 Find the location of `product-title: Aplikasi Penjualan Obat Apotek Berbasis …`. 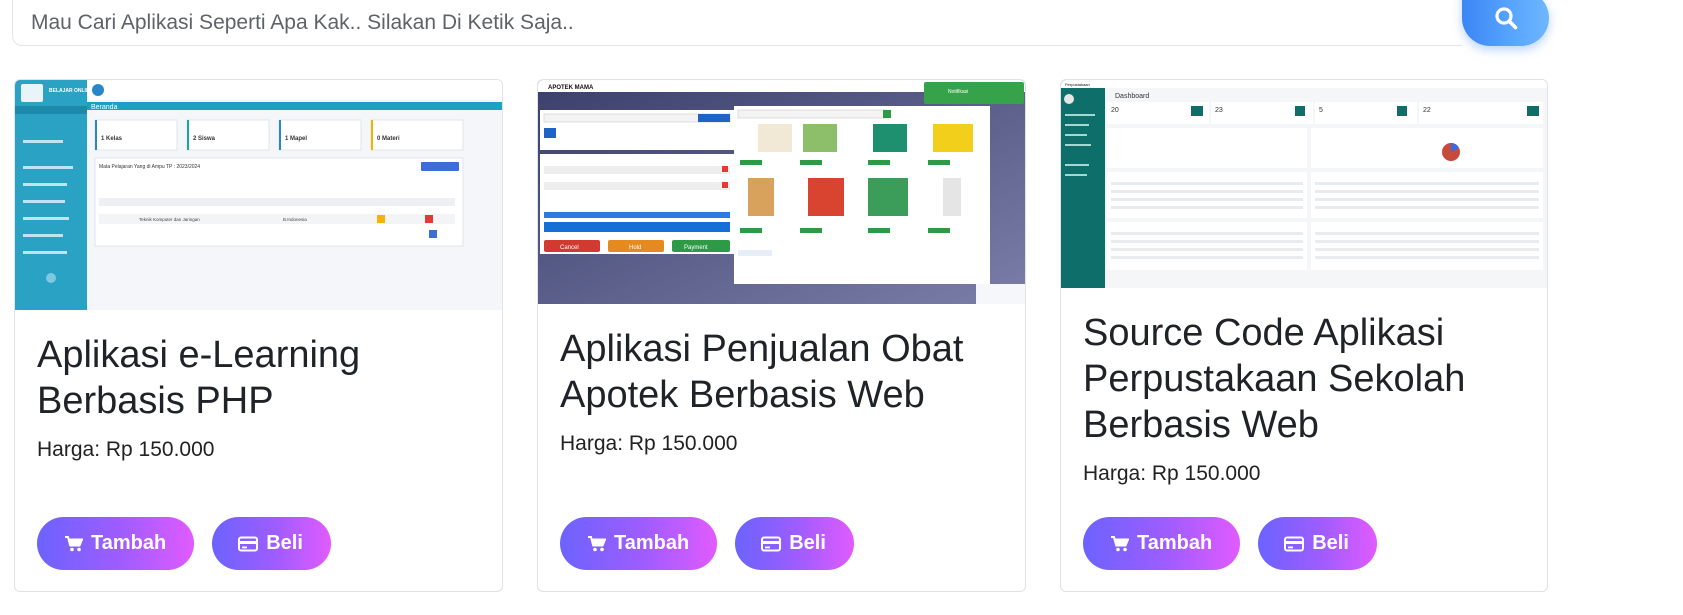

product-title: Aplikasi Penjualan Obat Apotek Berbasis … is located at coordinates (781, 372).